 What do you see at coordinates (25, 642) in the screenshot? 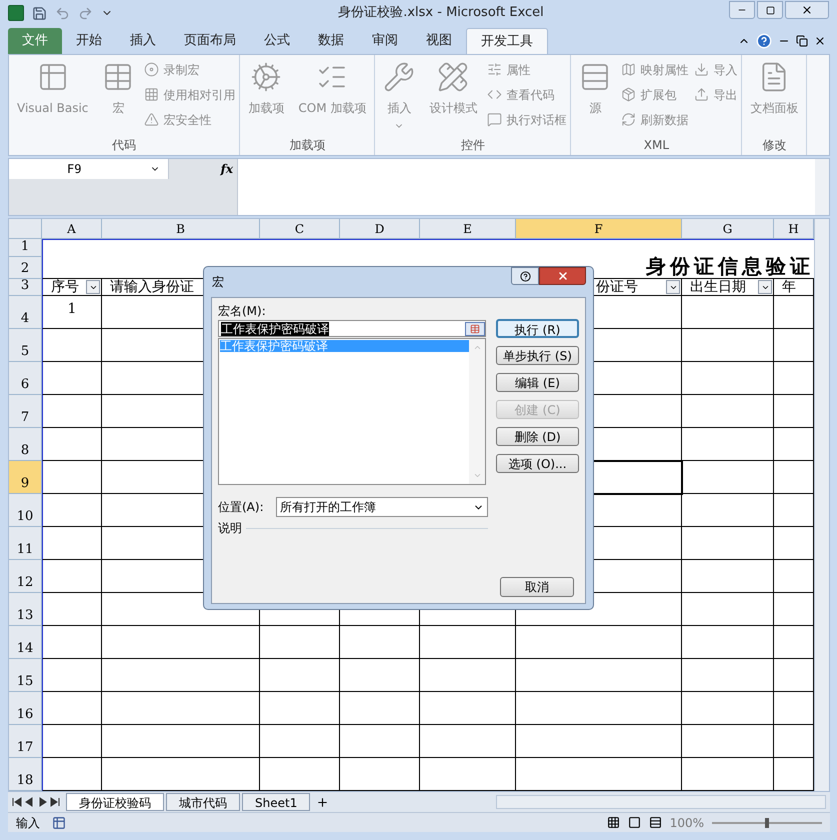
I see `row-header: 14` at bounding box center [25, 642].